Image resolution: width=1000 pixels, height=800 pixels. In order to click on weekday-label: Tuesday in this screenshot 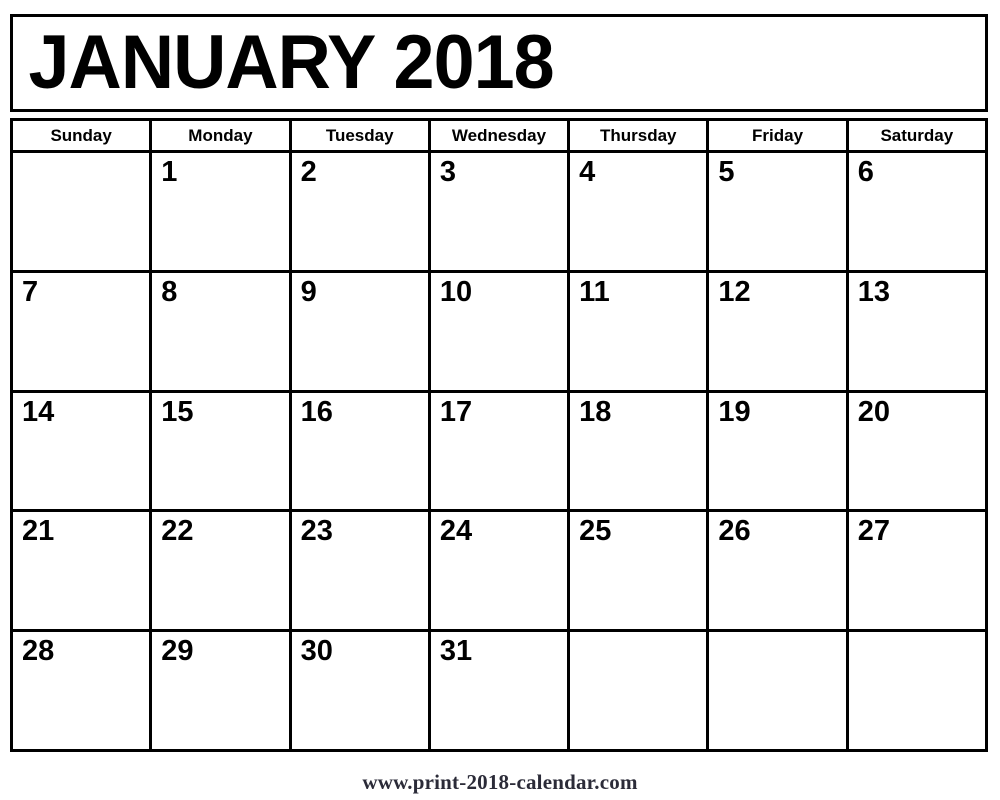, I will do `click(359, 135)`.